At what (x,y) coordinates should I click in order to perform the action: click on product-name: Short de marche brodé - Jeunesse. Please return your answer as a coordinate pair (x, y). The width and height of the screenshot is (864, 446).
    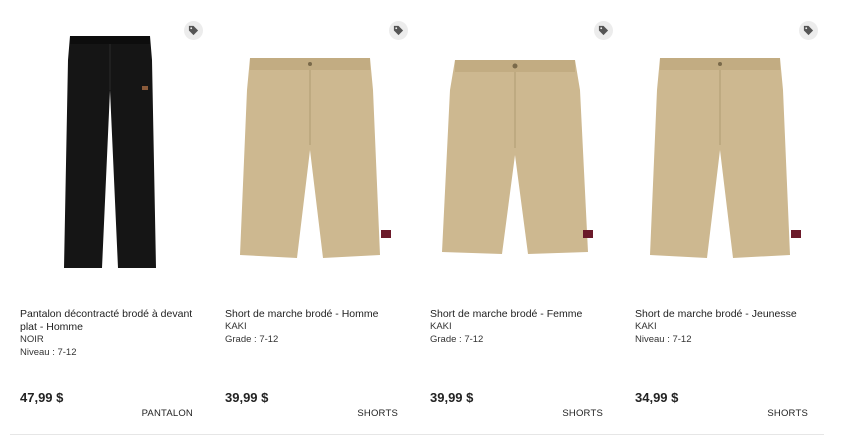
    Looking at the image, I should click on (725, 314).